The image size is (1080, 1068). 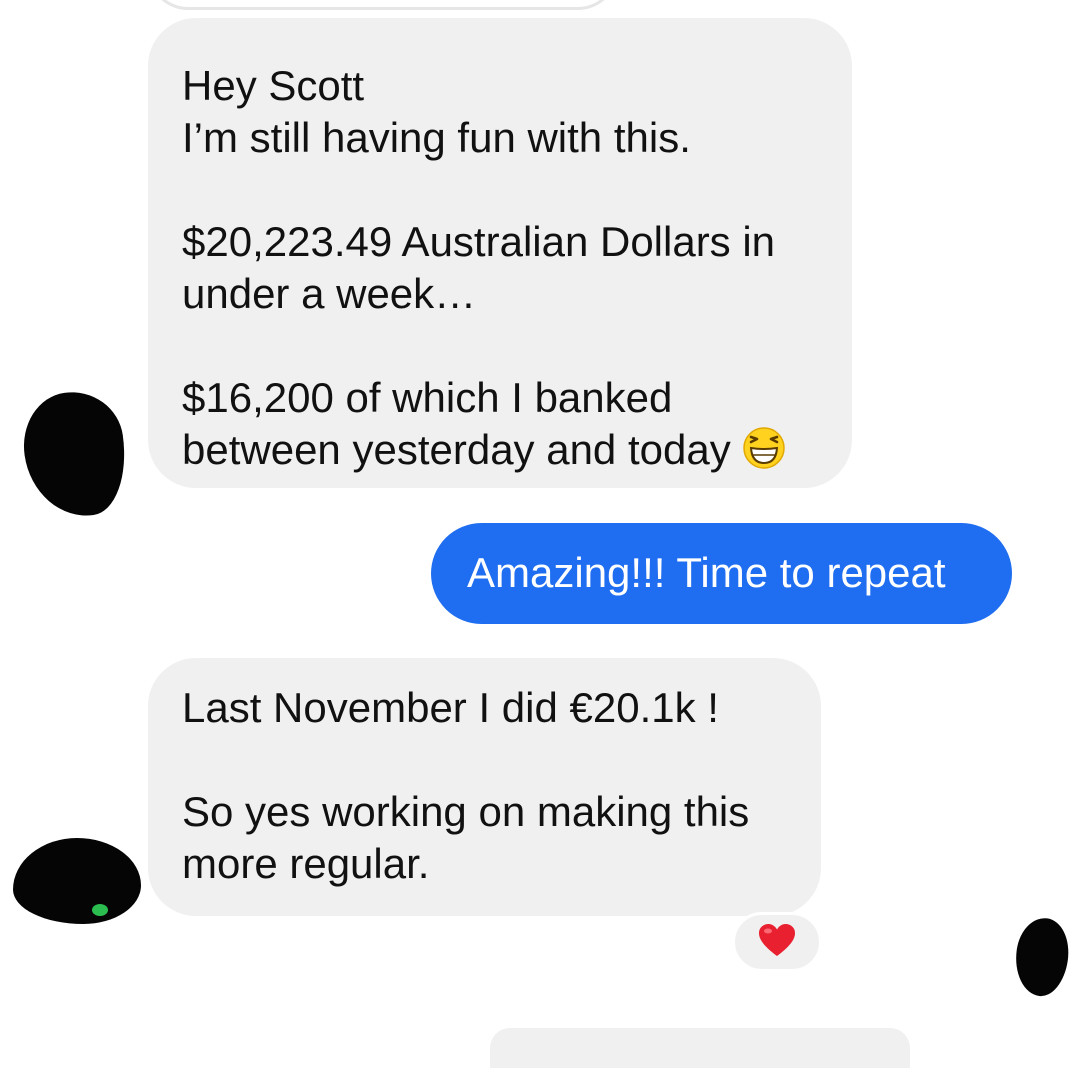 I want to click on reader-avatar-redacted, so click(x=1042, y=957).